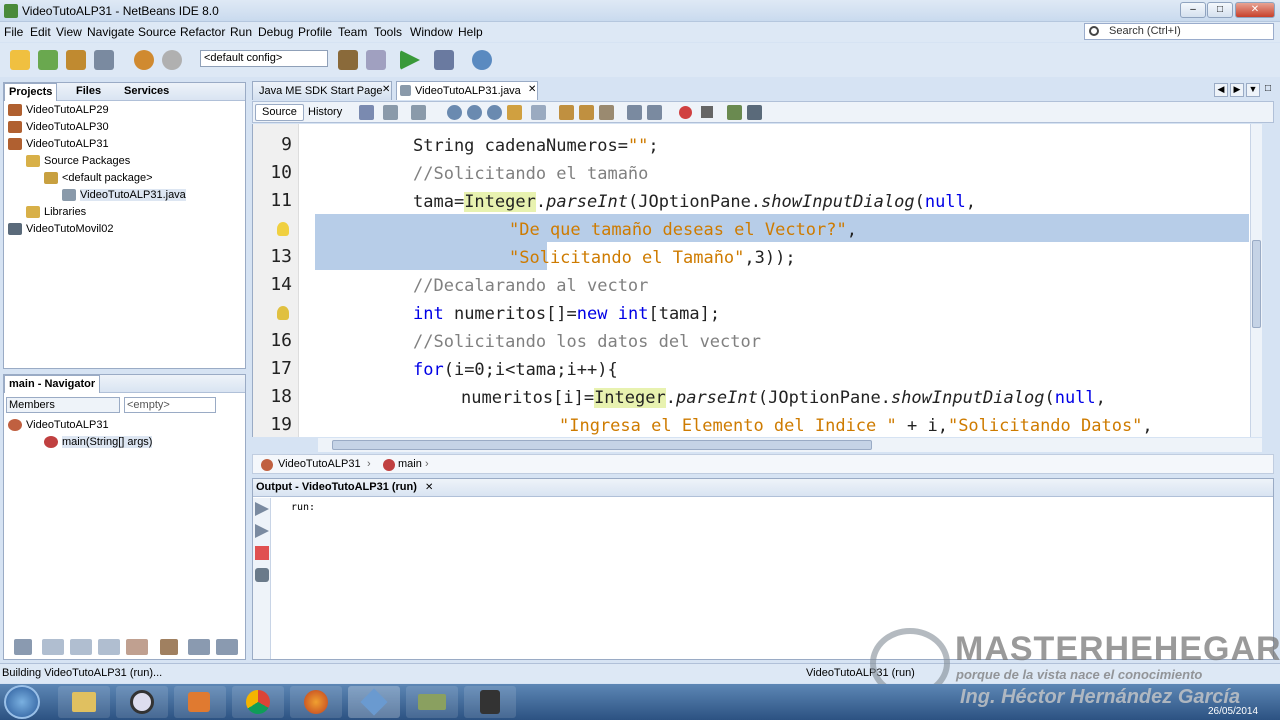 The width and height of the screenshot is (1280, 720). I want to click on menu-run: Run, so click(241, 32).